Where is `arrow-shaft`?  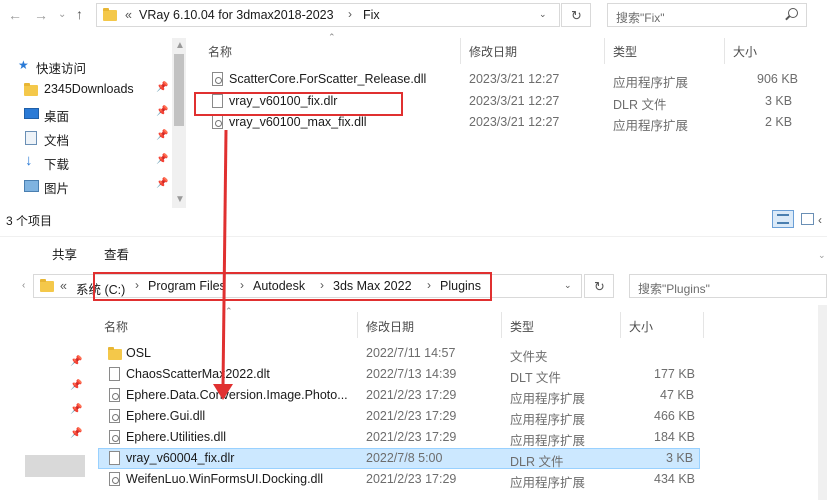 arrow-shaft is located at coordinates (224, 258).